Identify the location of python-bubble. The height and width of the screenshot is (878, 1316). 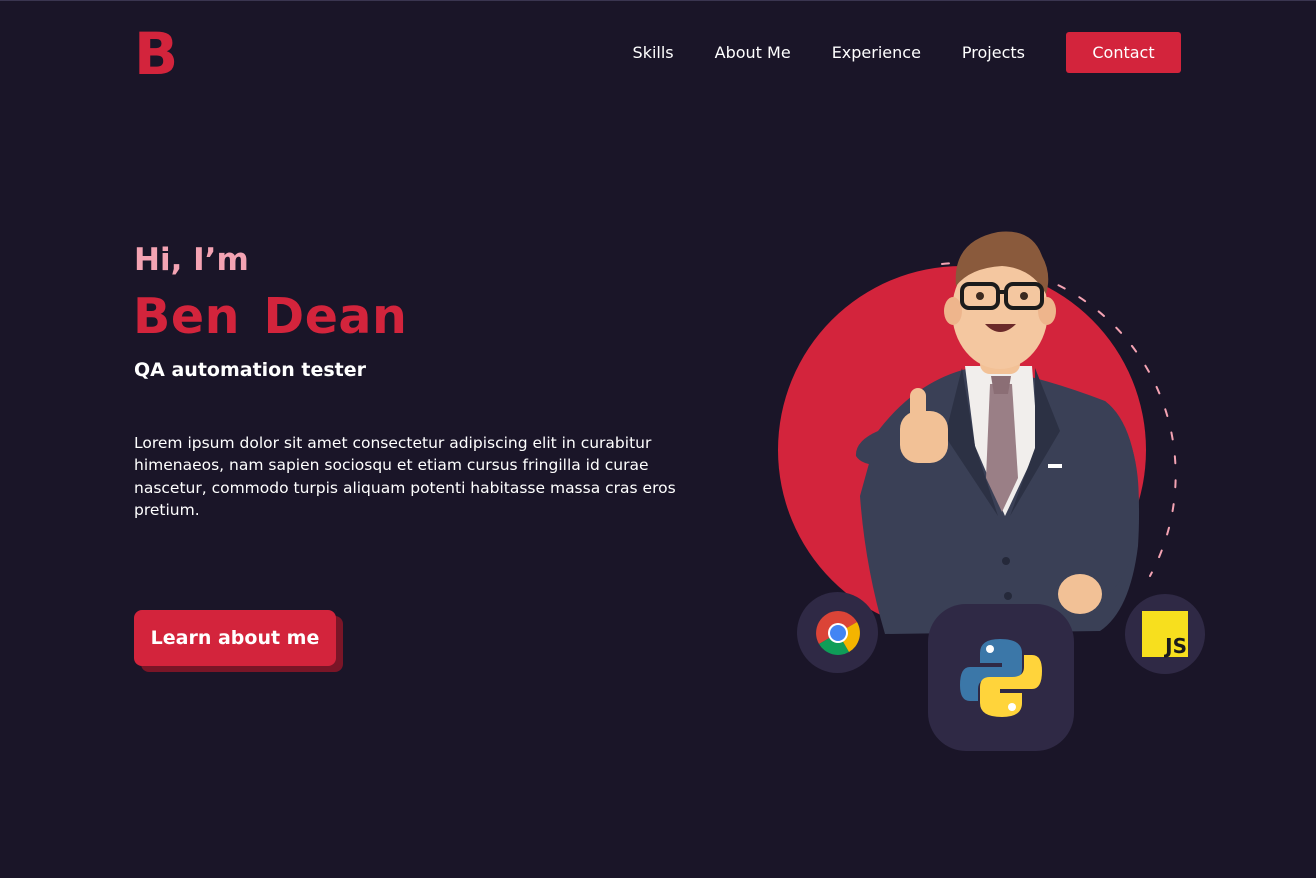
(1001, 677).